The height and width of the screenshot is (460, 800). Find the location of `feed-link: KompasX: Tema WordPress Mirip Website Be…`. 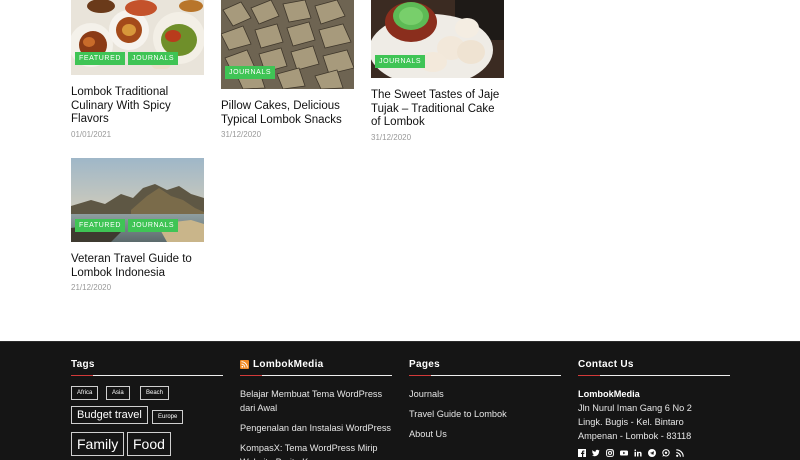

feed-link: KompasX: Tema WordPress Mirip Website Be… is located at coordinates (316, 450).